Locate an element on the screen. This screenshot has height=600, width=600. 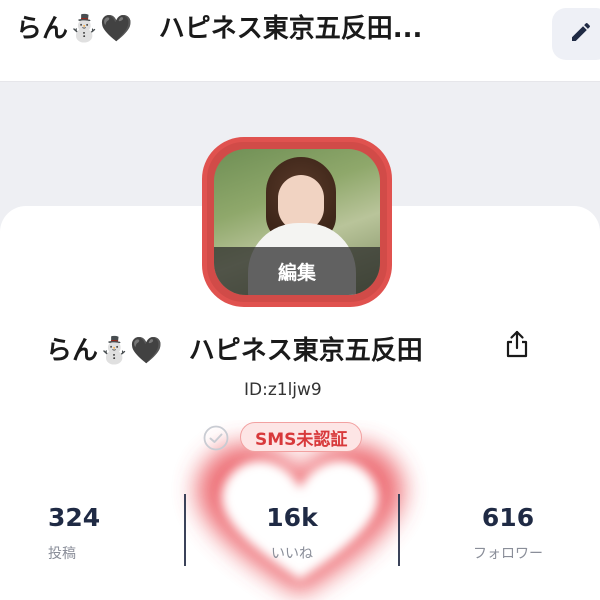
pencil-icon is located at coordinates (581, 34).